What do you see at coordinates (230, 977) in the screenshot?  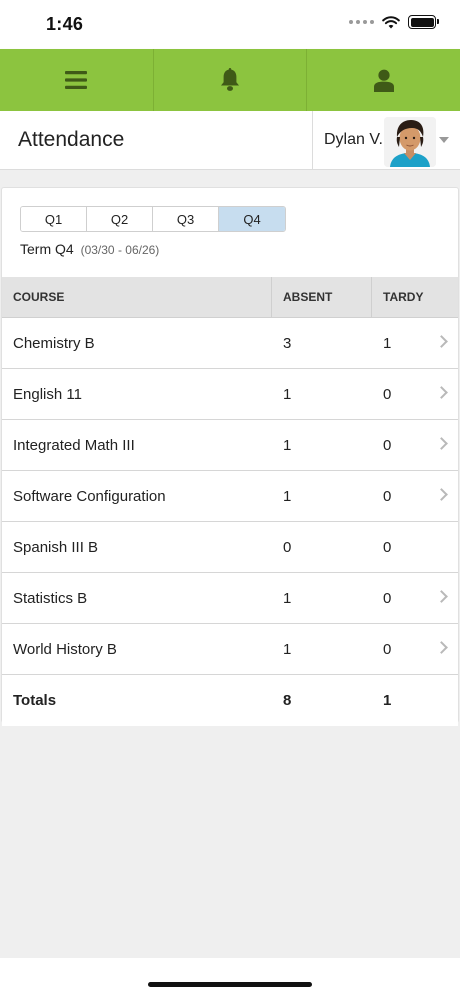 I see `home-bar` at bounding box center [230, 977].